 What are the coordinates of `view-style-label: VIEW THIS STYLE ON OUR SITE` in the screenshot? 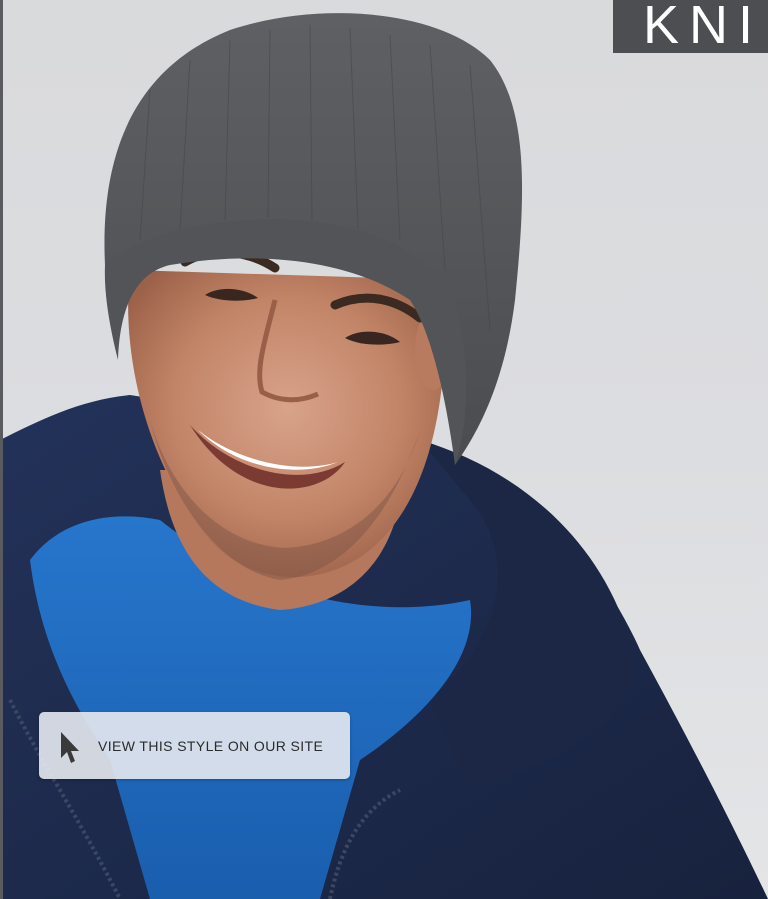 It's located at (211, 746).